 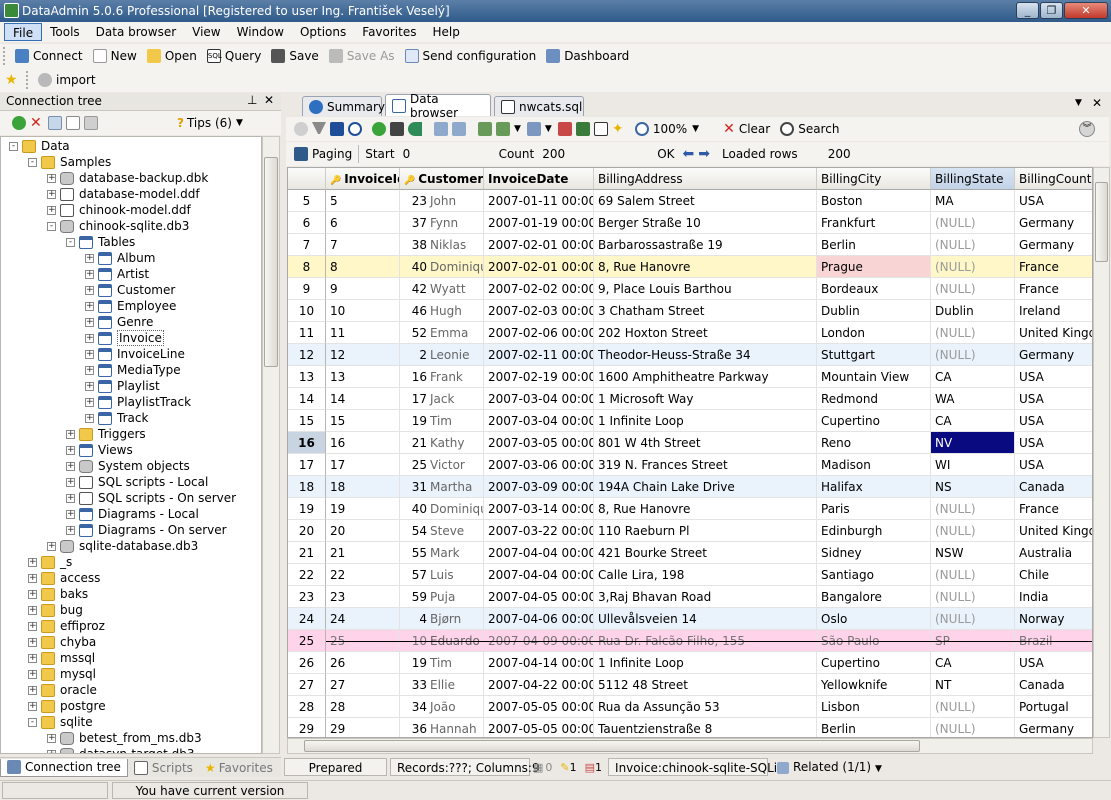 I want to click on cell-billing-country: United Kingdom, so click(x=1053, y=333).